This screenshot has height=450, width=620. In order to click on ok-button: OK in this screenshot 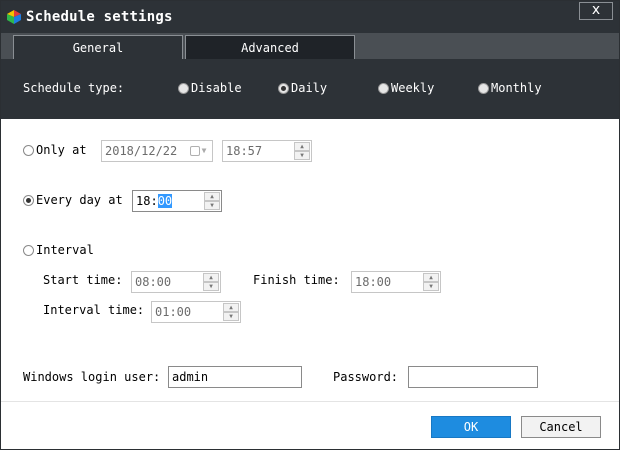, I will do `click(471, 427)`.